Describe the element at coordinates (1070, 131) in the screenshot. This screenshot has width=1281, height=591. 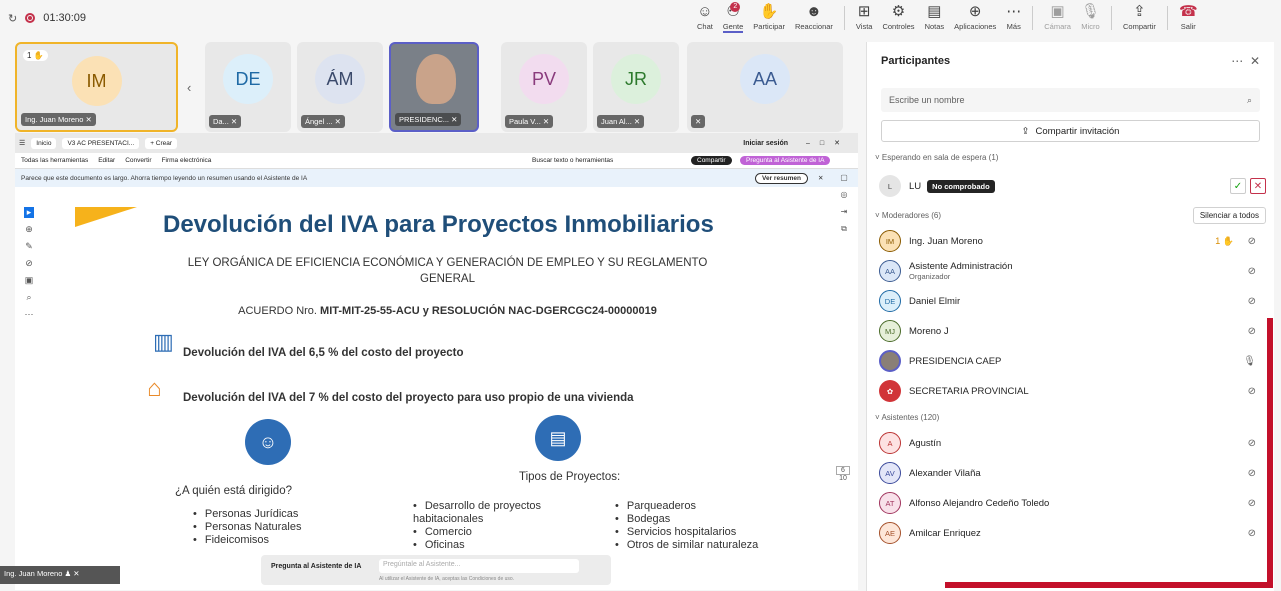
I see `share-invite-button: ⇪ Compartir invitación` at that location.